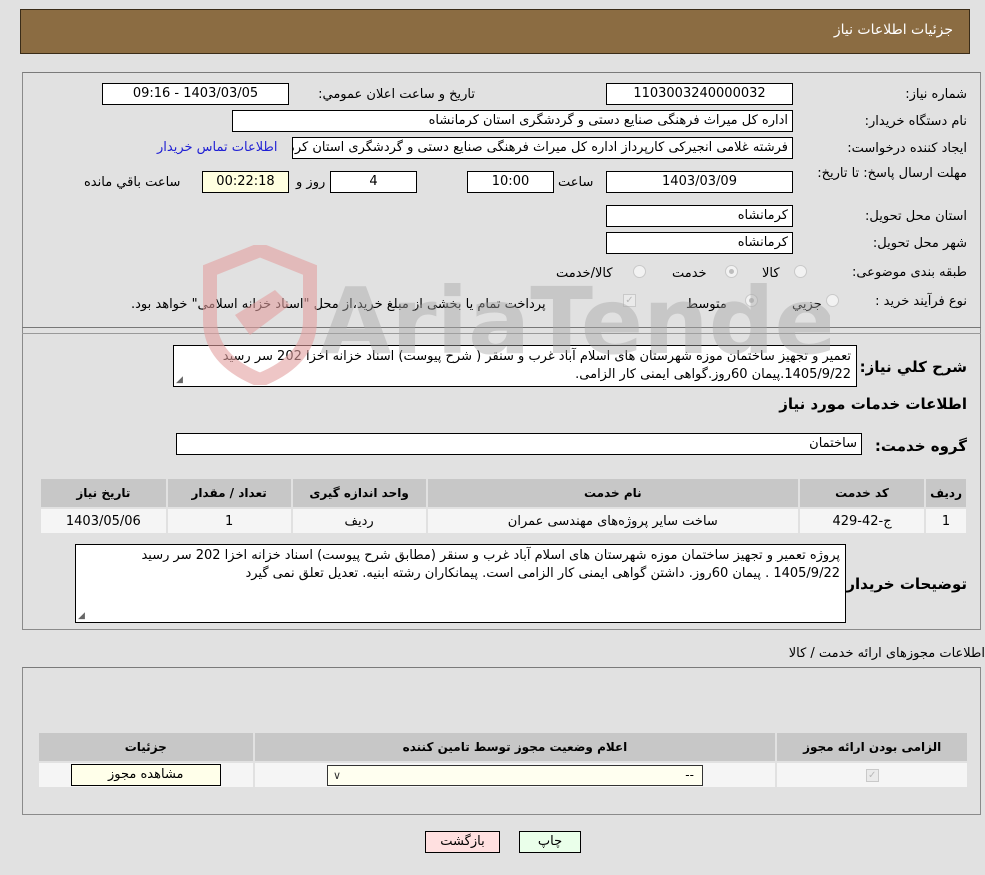  Describe the element at coordinates (689, 273) in the screenshot. I see `category-service-label: خدمت` at that location.